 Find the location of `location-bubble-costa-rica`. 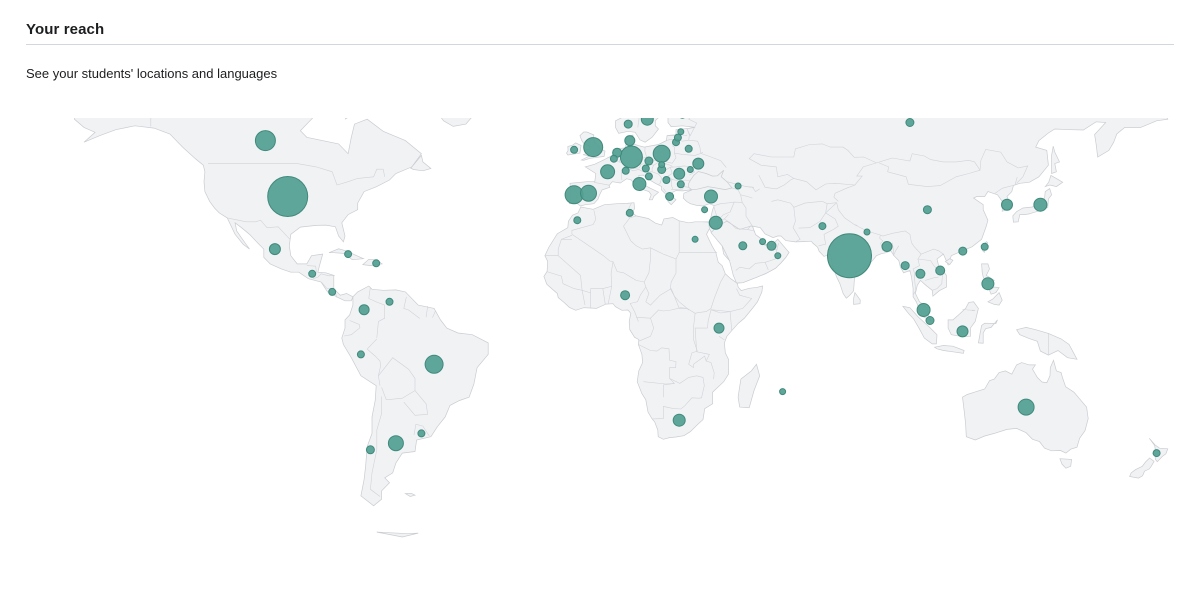

location-bubble-costa-rica is located at coordinates (332, 291).